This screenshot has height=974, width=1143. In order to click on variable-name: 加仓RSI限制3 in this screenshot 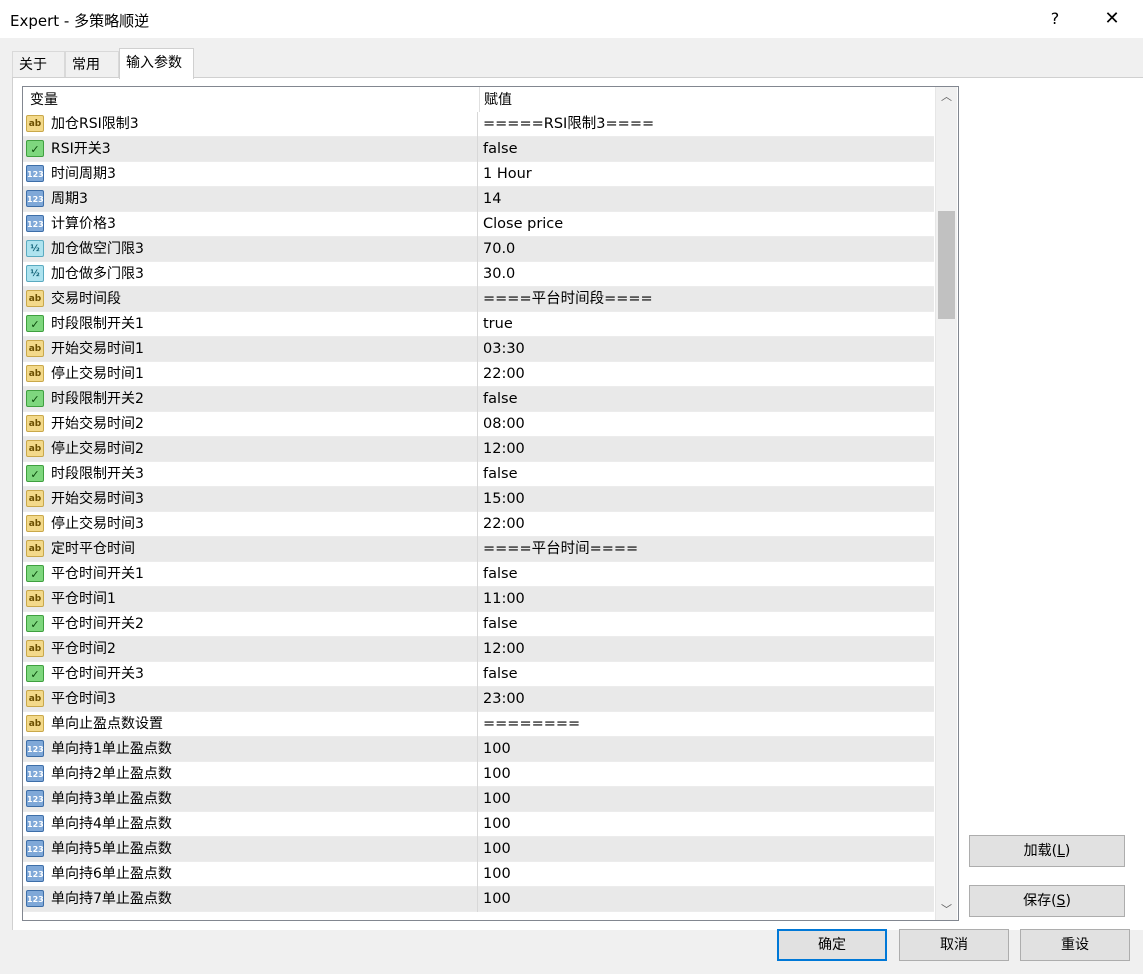, I will do `click(95, 124)`.